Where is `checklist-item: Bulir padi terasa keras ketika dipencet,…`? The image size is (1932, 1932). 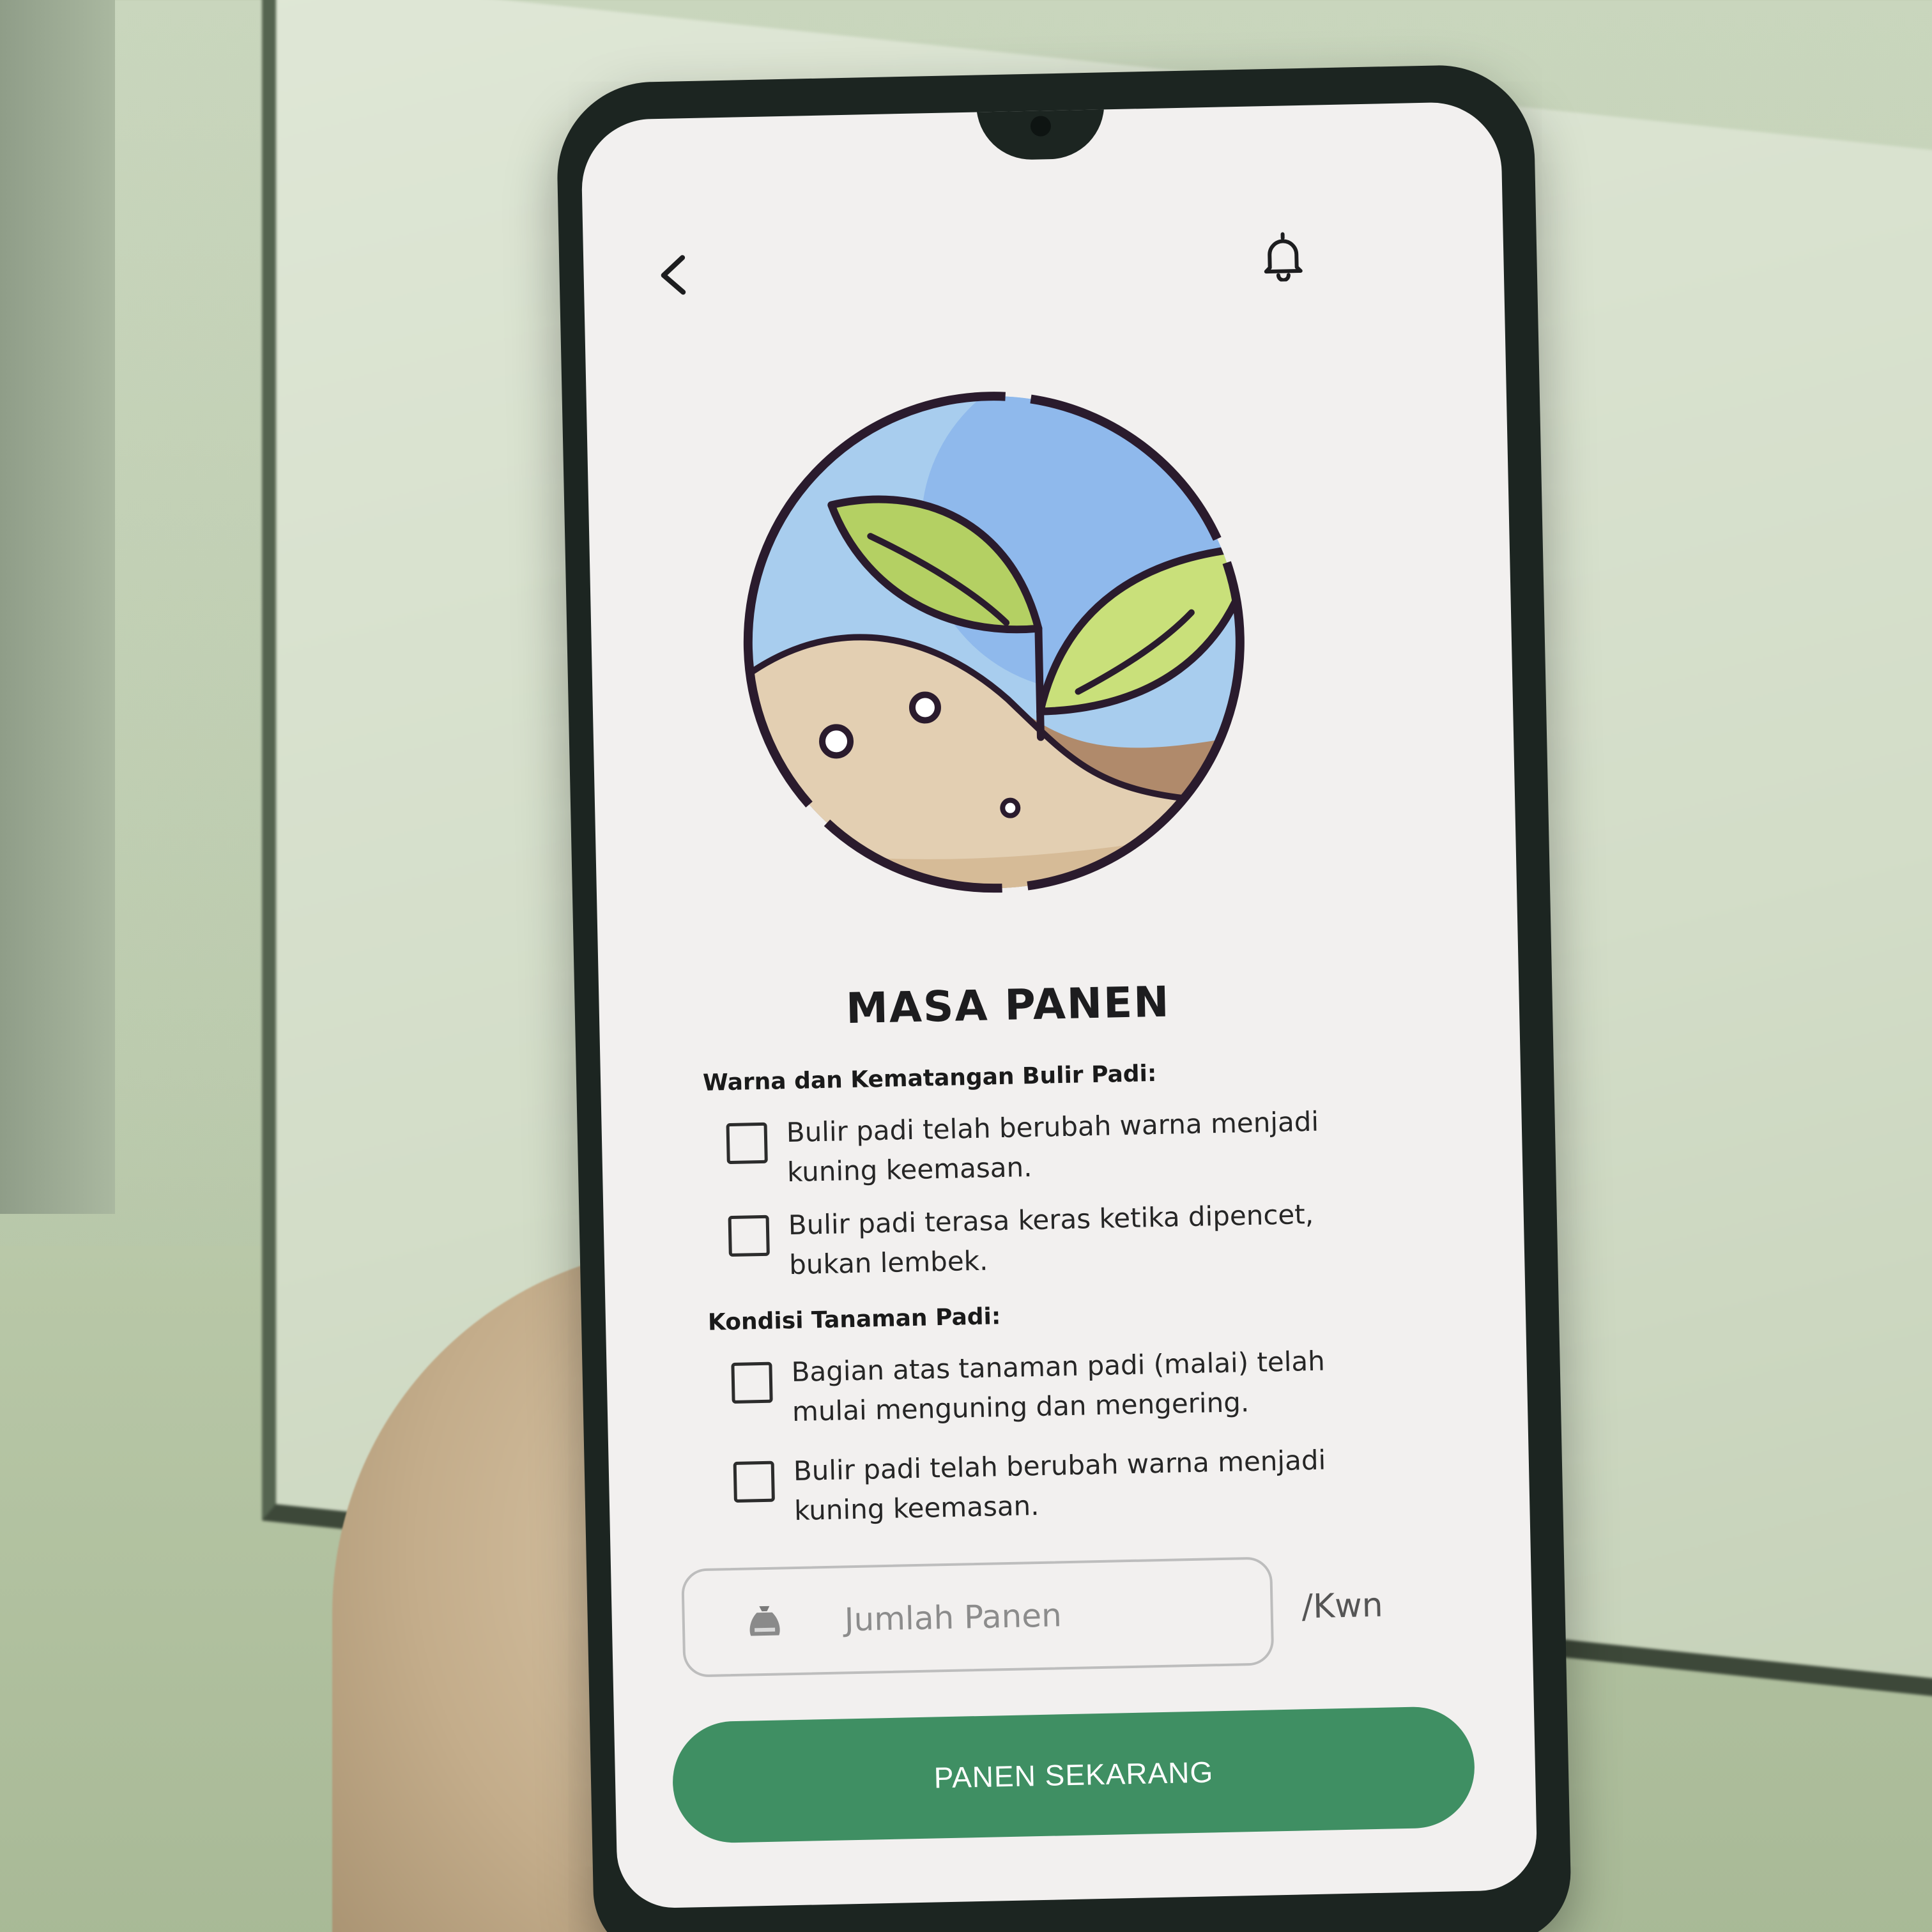
checklist-item: Bulir padi terasa keras ketika dipencet,… is located at coordinates (1030, 1240).